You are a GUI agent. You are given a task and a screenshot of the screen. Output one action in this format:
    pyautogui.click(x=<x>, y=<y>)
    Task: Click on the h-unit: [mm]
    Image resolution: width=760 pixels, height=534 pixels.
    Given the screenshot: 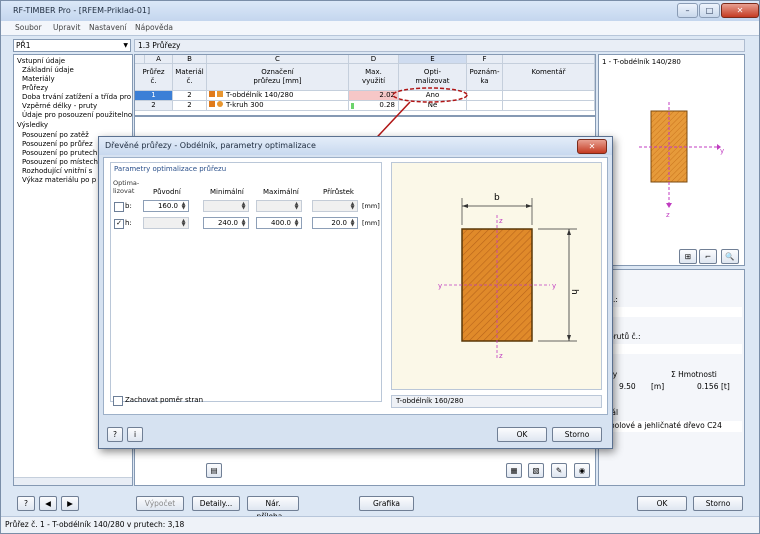 What is the action you would take?
    pyautogui.click(x=371, y=223)
    